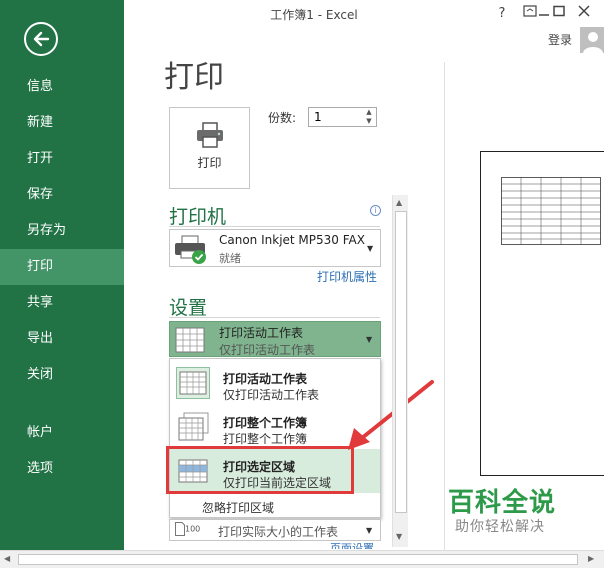 The height and width of the screenshot is (568, 604). I want to click on copies-stepper: ▲ ▼, so click(369, 117).